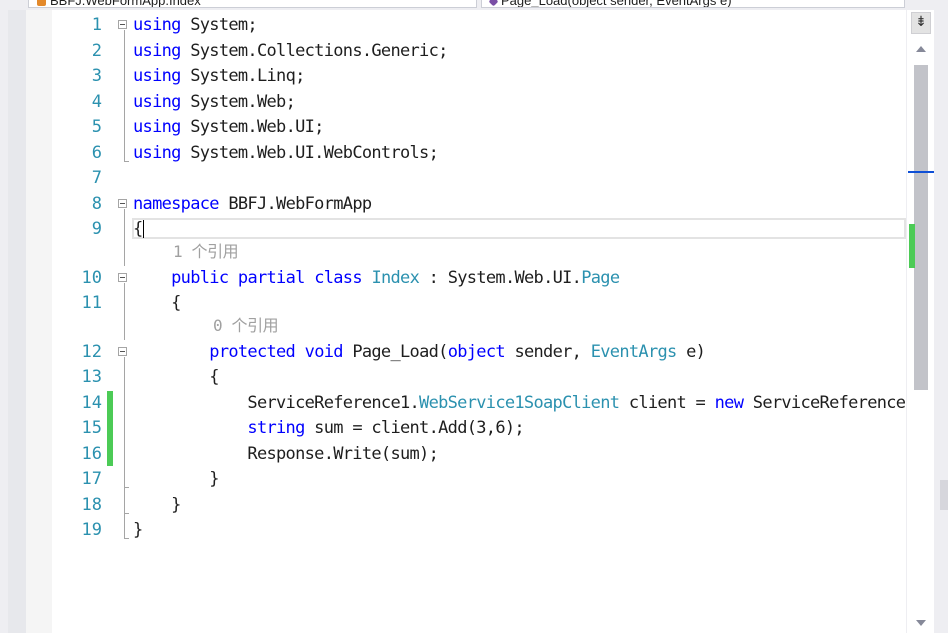 The image size is (948, 633). I want to click on caret-position-marker, so click(921, 172).